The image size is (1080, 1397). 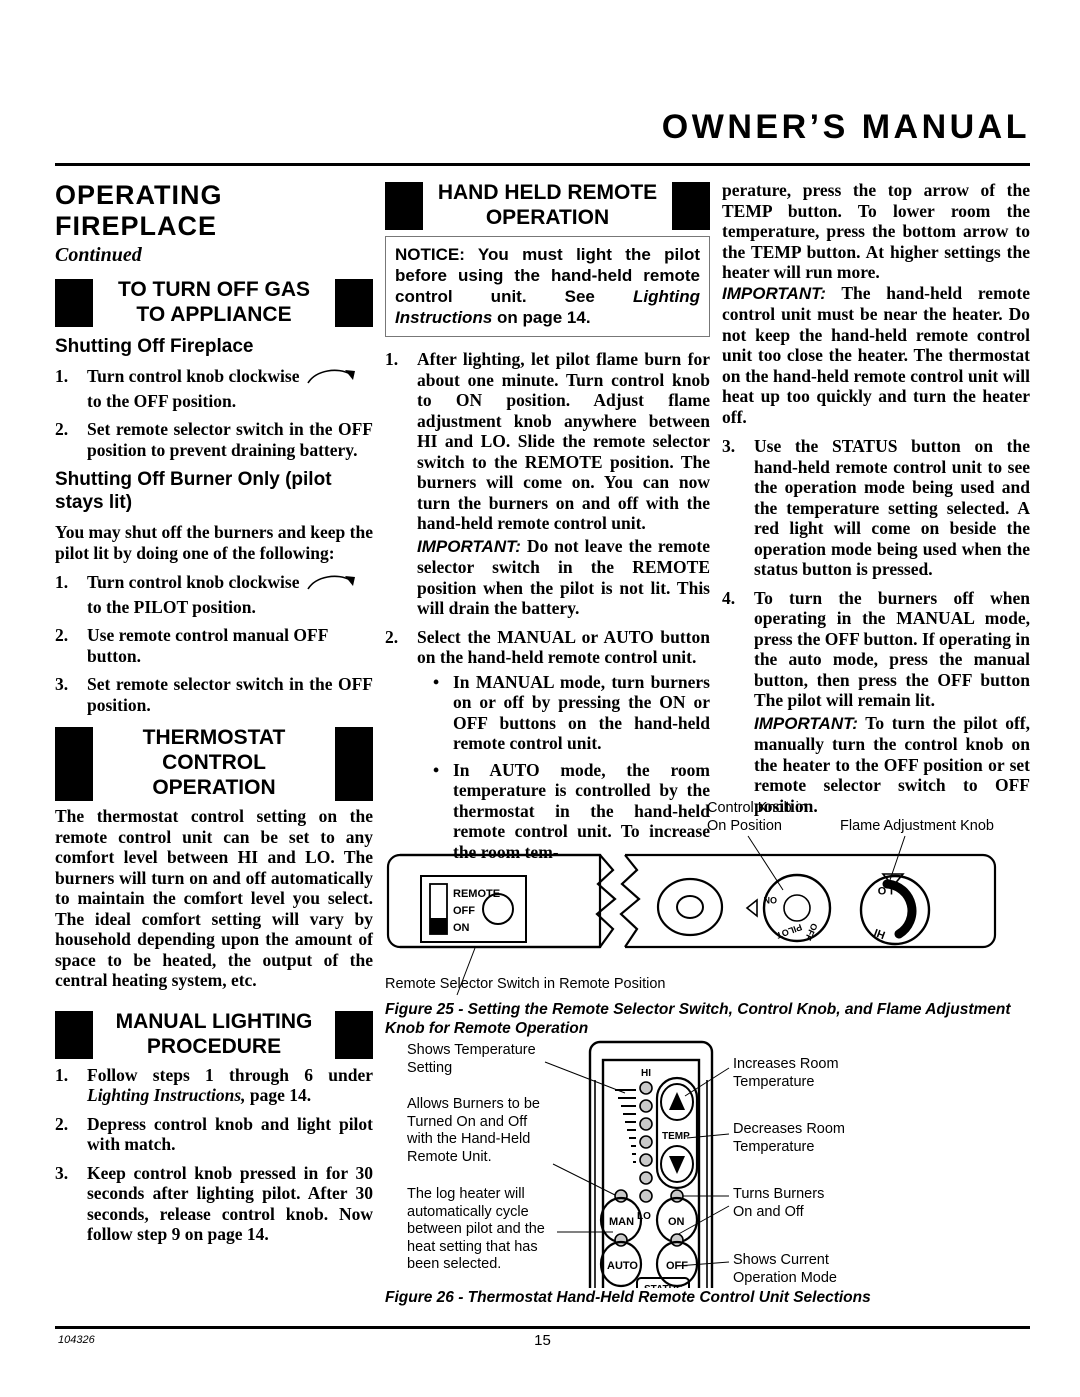 What do you see at coordinates (547, 192) in the screenshot?
I see `section-title-line-1: HAND HELD REMOTE` at bounding box center [547, 192].